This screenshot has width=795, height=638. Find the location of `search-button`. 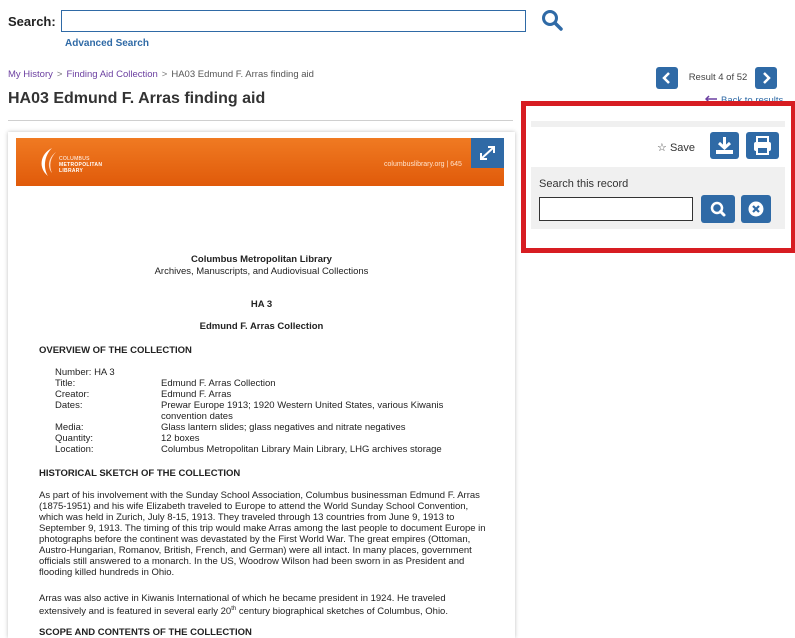

search-button is located at coordinates (552, 20).